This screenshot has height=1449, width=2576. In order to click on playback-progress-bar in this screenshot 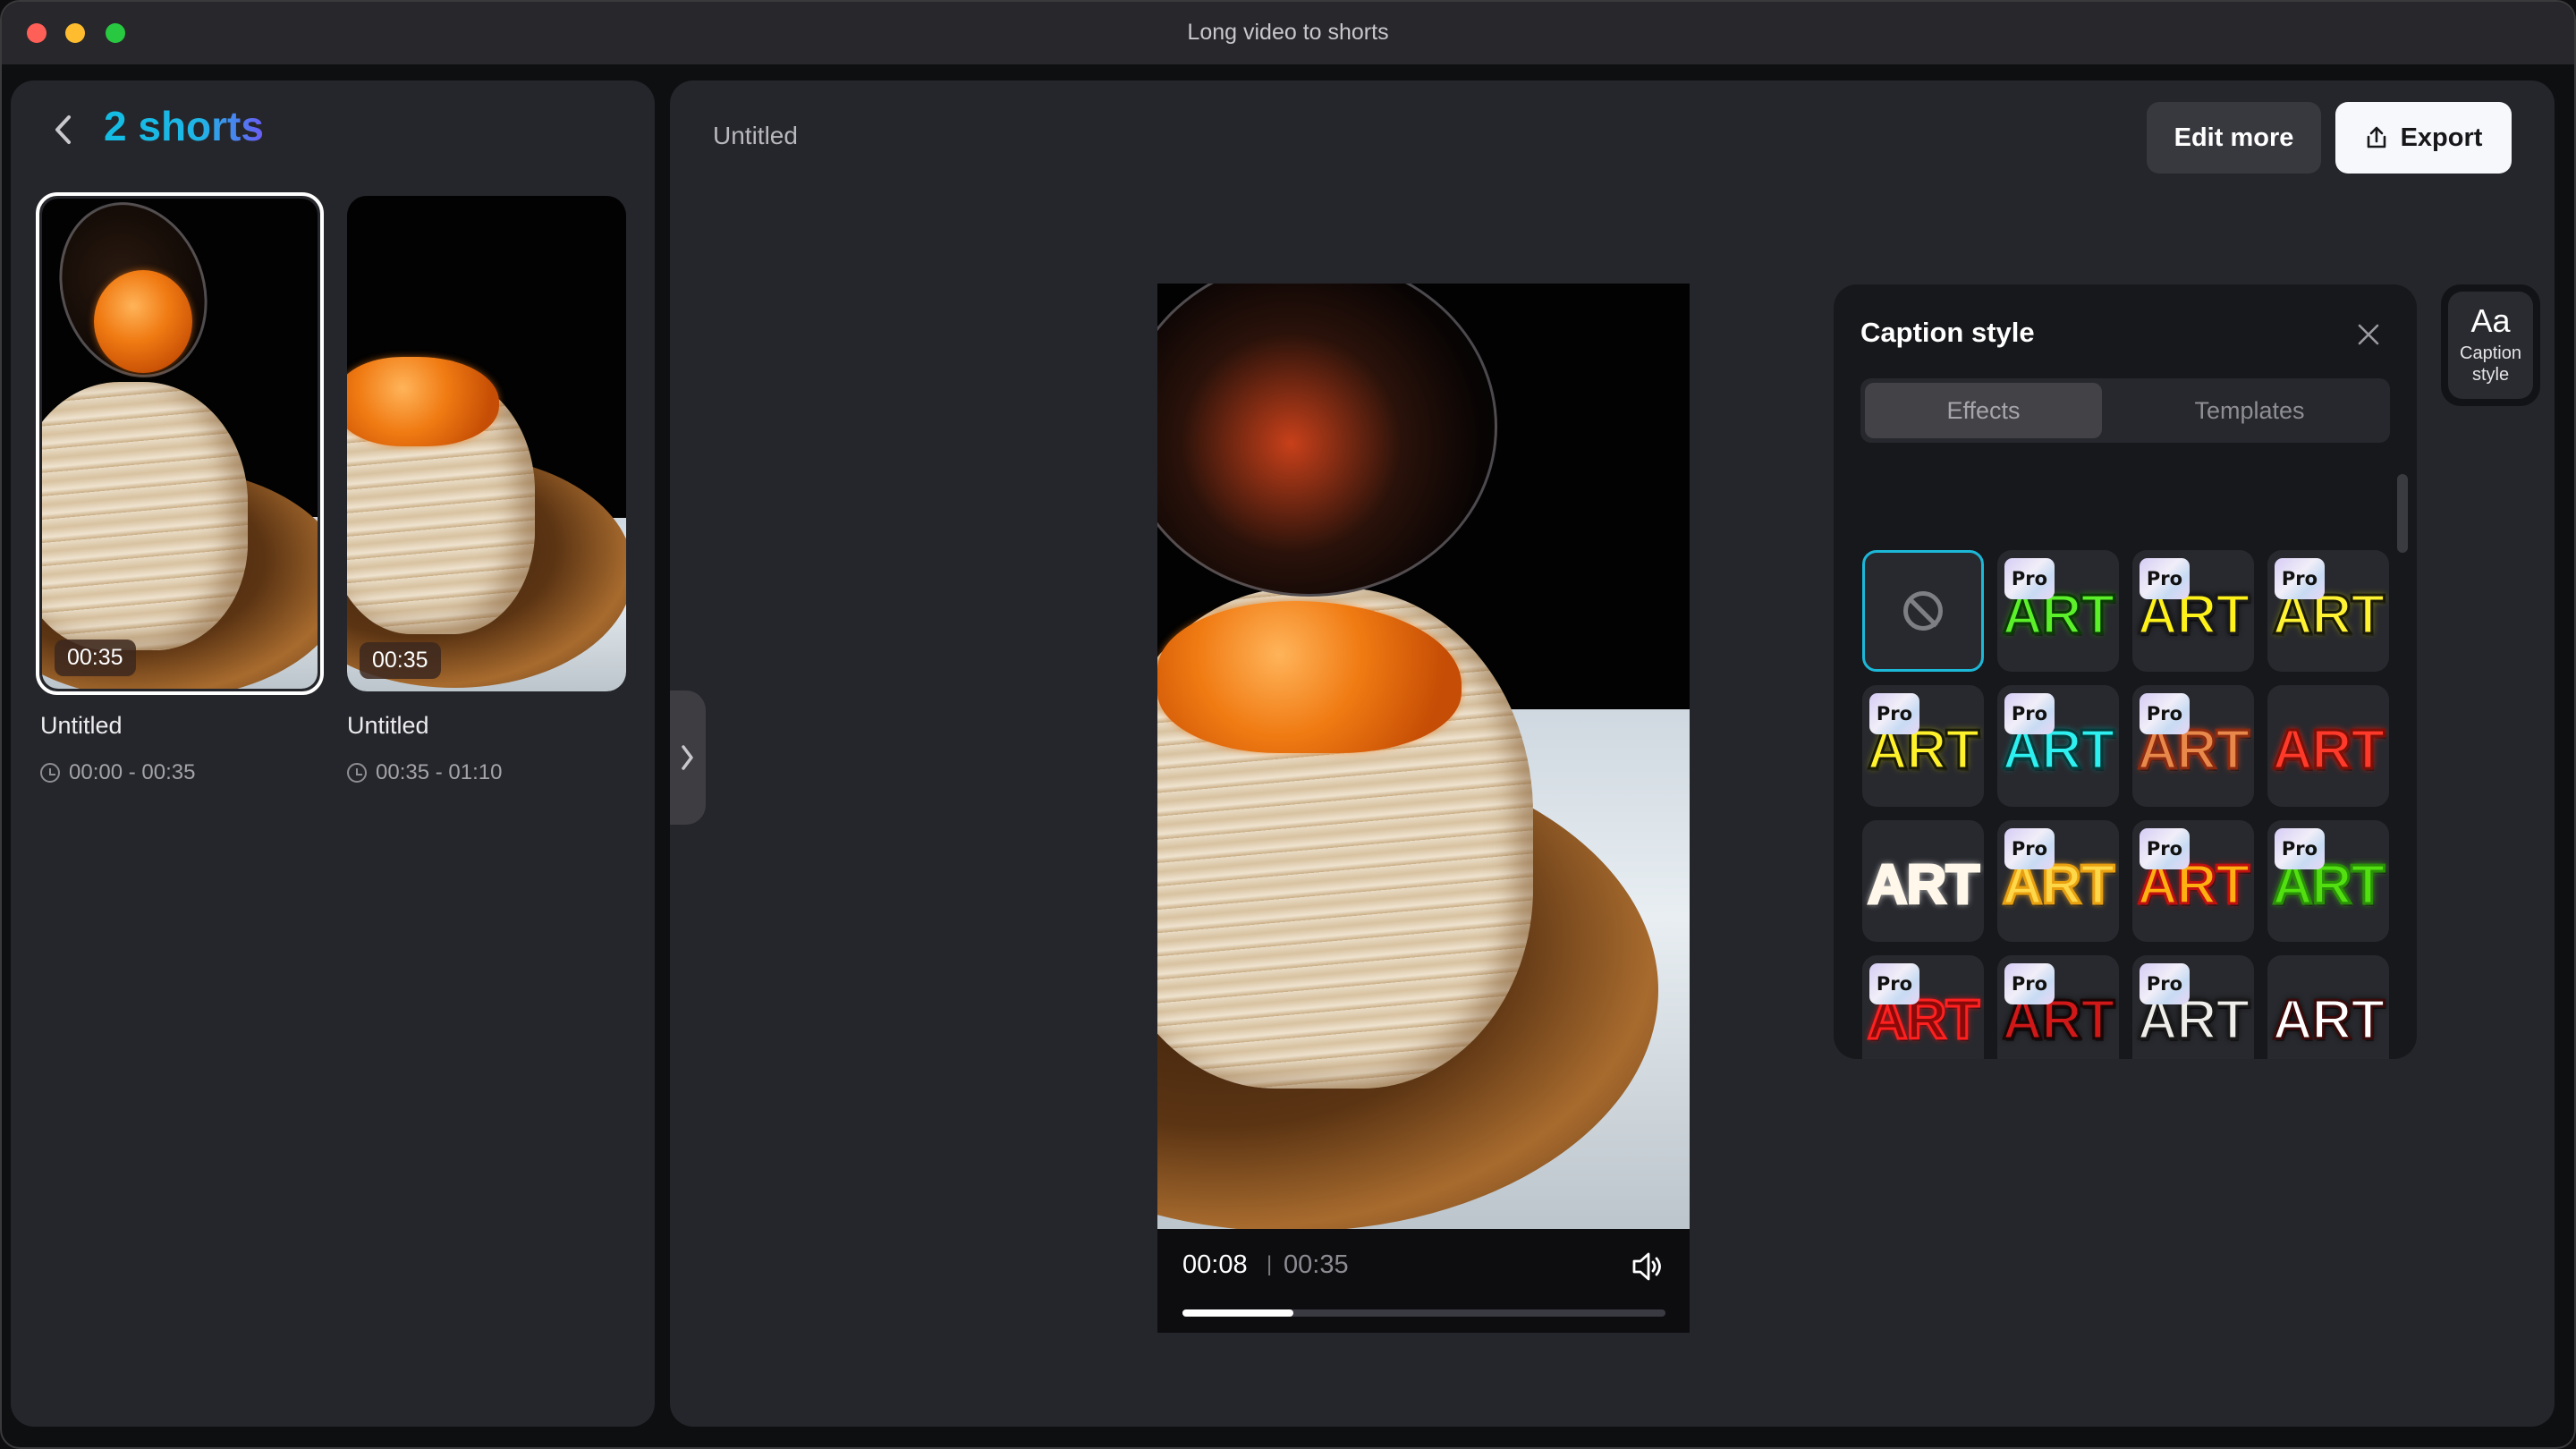, I will do `click(1423, 1313)`.